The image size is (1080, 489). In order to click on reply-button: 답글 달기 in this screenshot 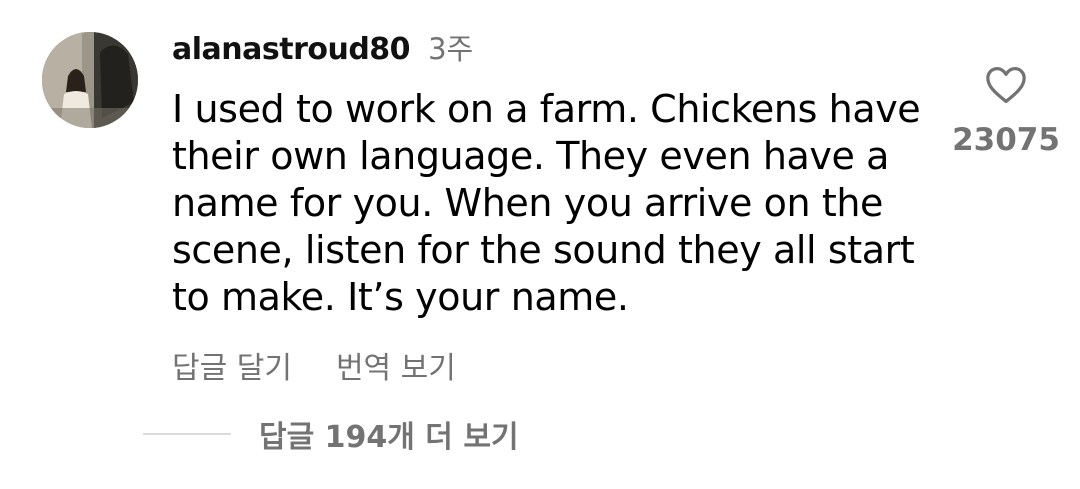, I will do `click(232, 365)`.